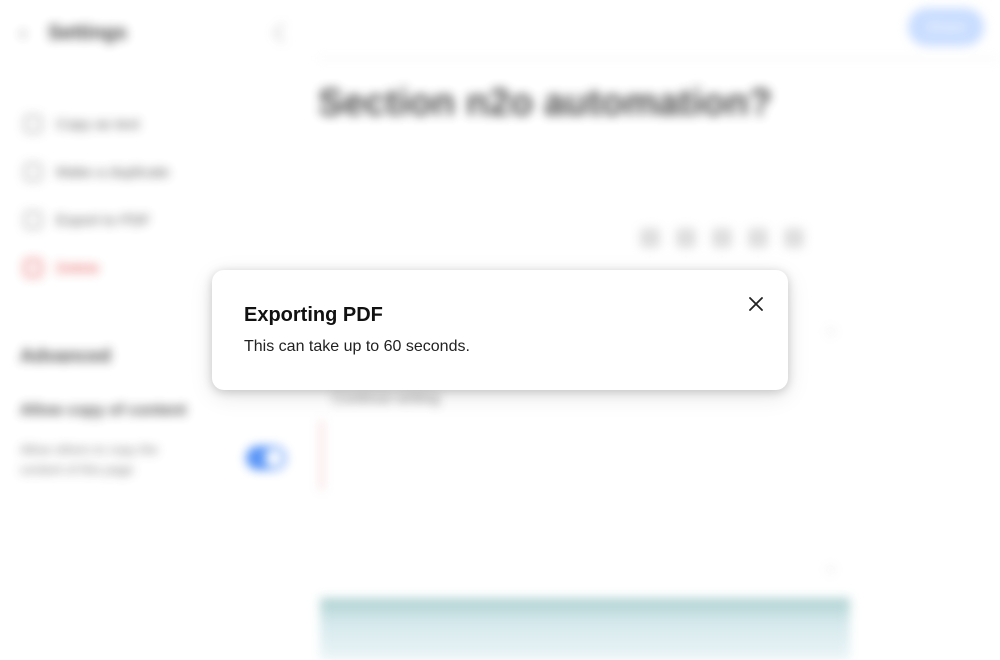 The image size is (1000, 660). I want to click on document-title: Section n2o automation?, so click(545, 103).